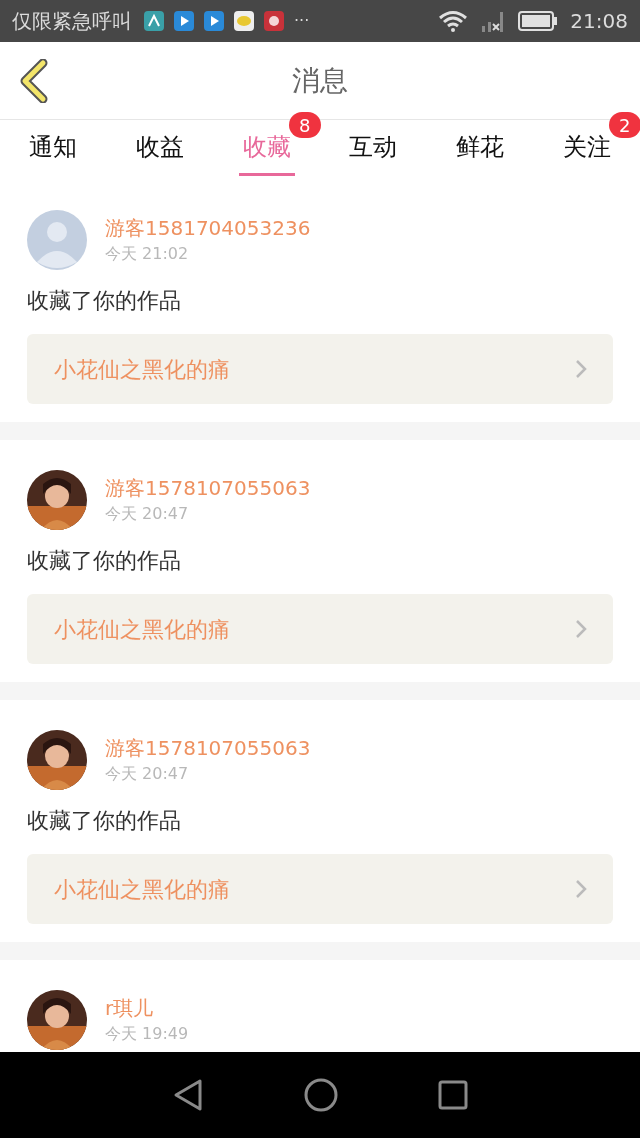 The image size is (640, 1138). What do you see at coordinates (320, 80) in the screenshot?
I see `page-title: 消息` at bounding box center [320, 80].